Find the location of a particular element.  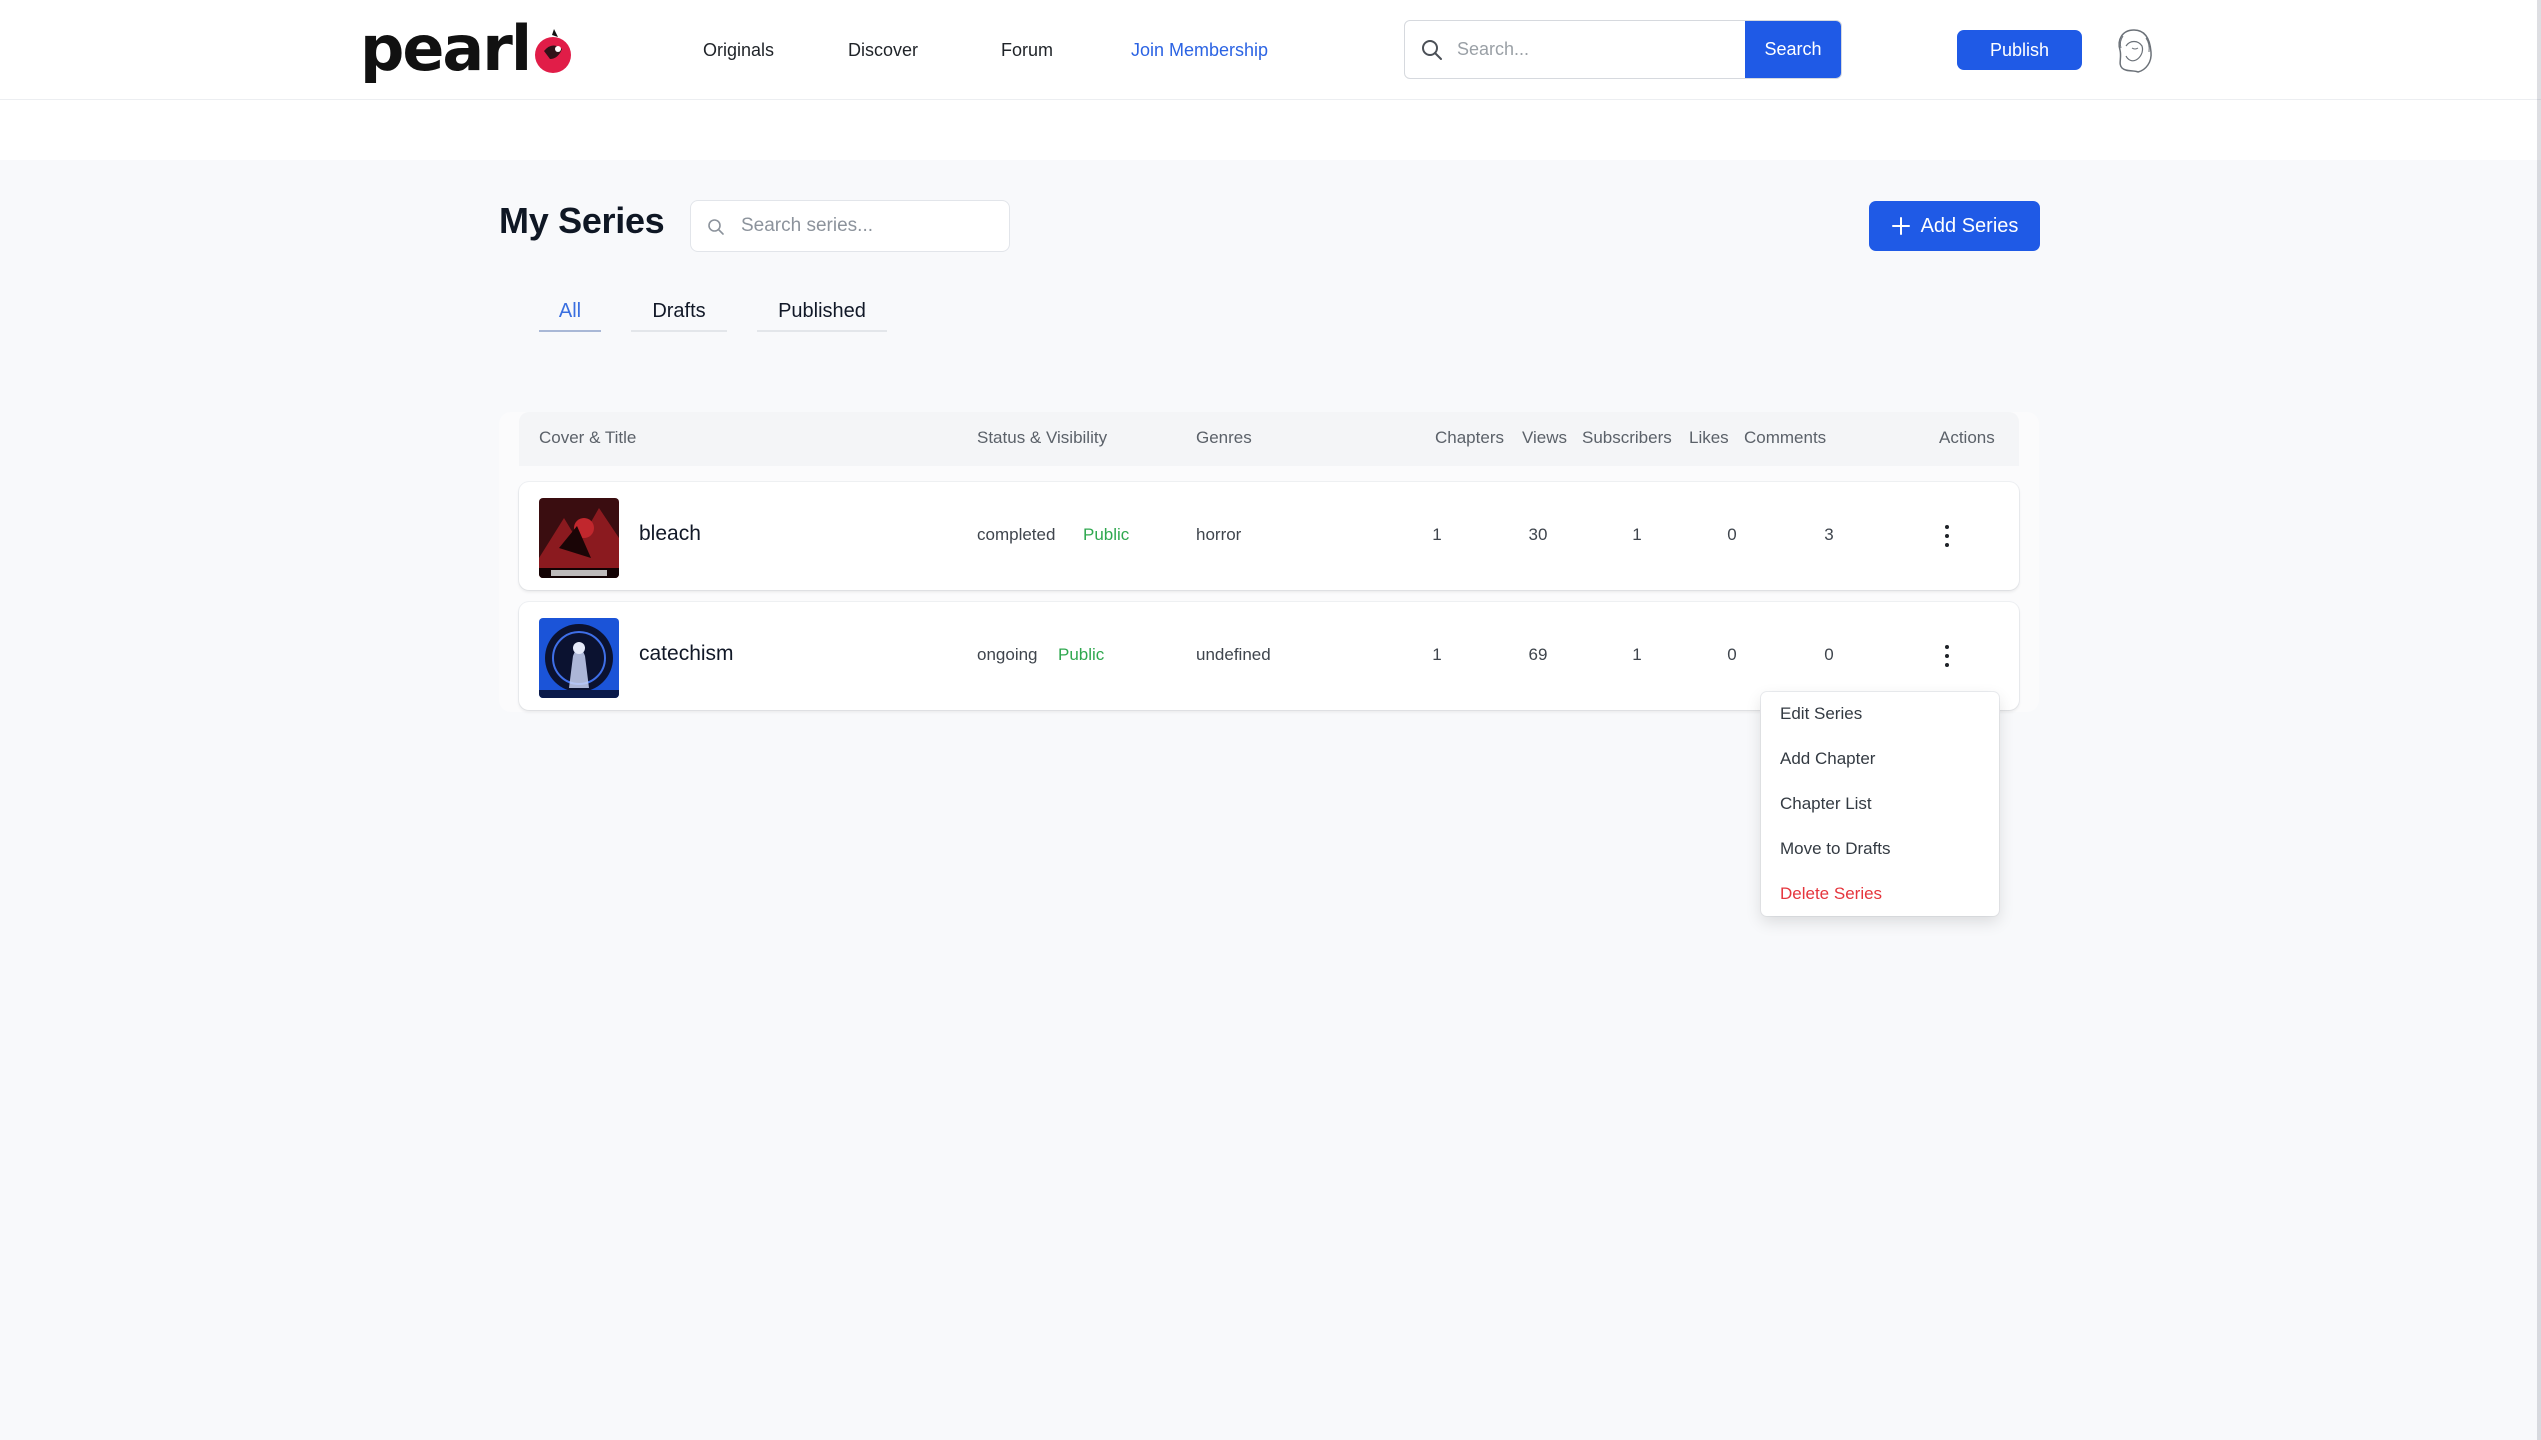

window-edge is located at coordinates (2539, 720).